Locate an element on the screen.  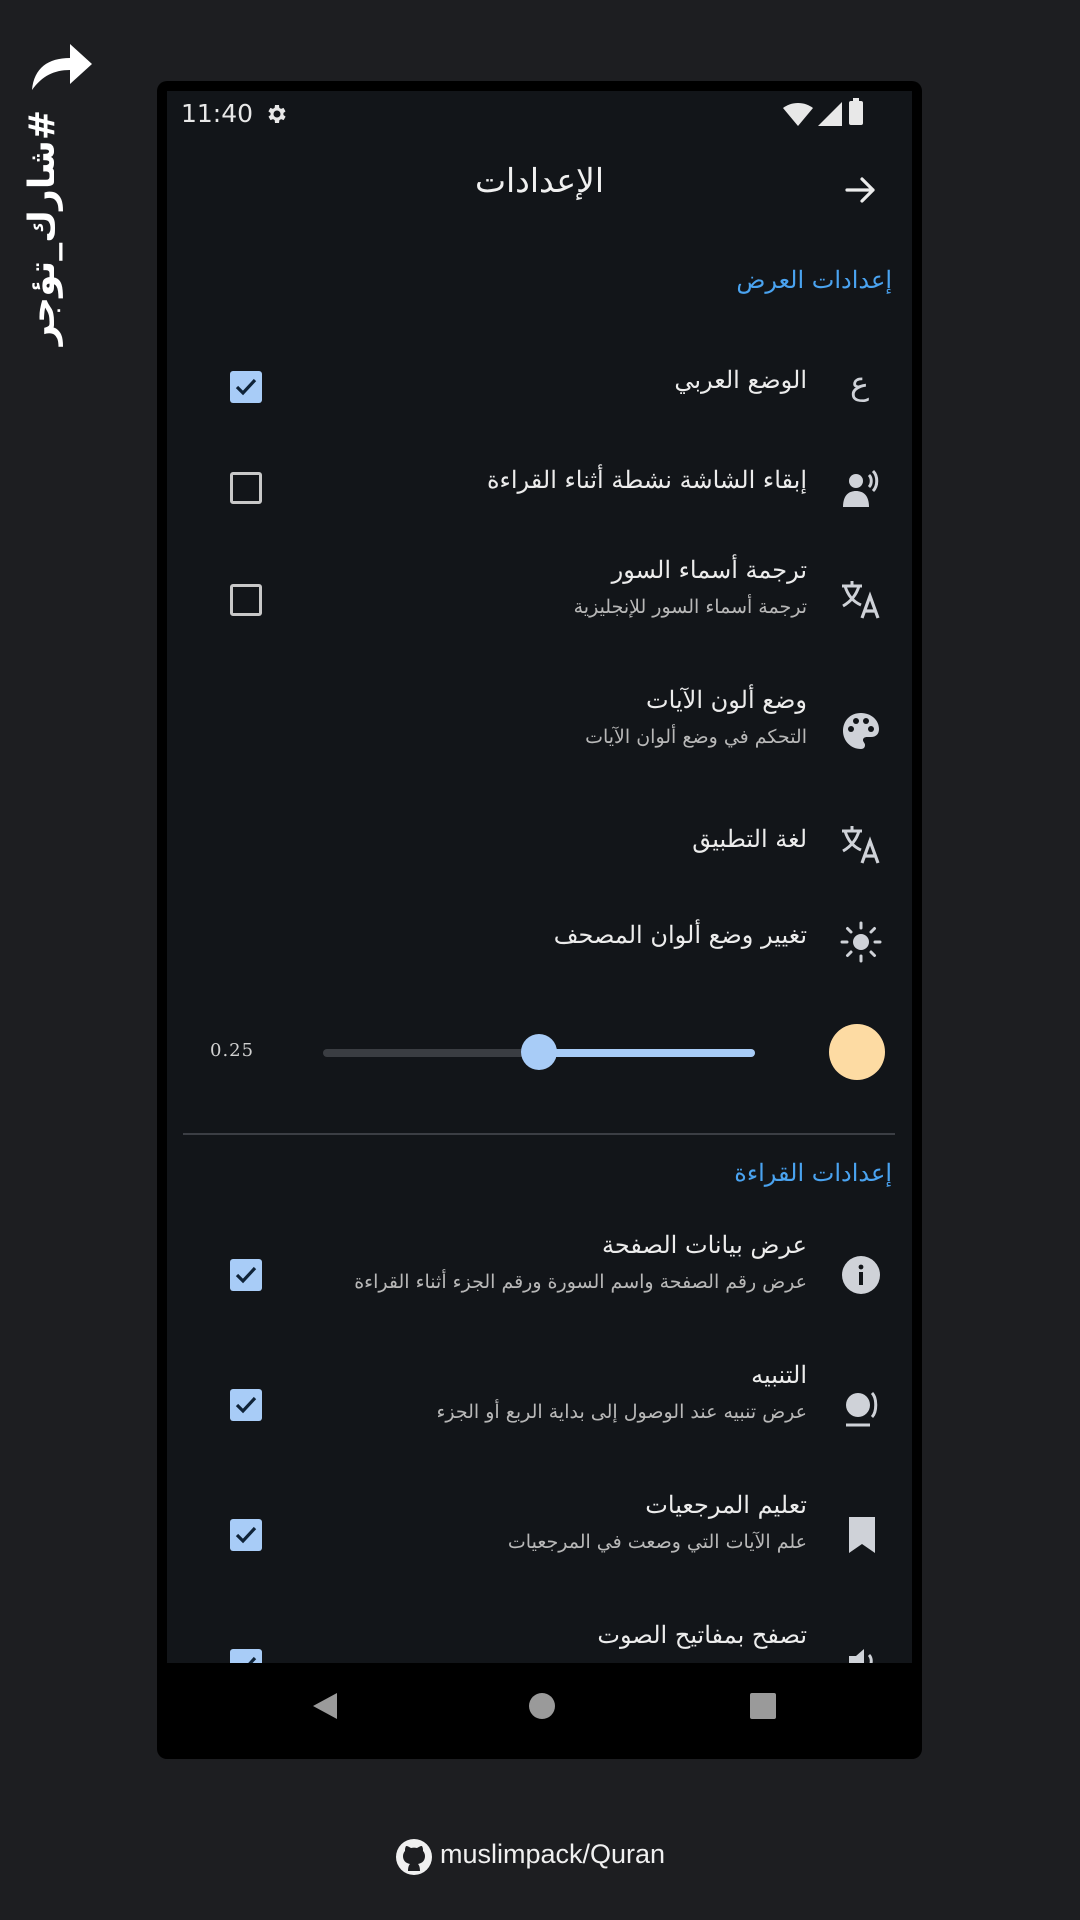
cell-signal-icon is located at coordinates (830, 114).